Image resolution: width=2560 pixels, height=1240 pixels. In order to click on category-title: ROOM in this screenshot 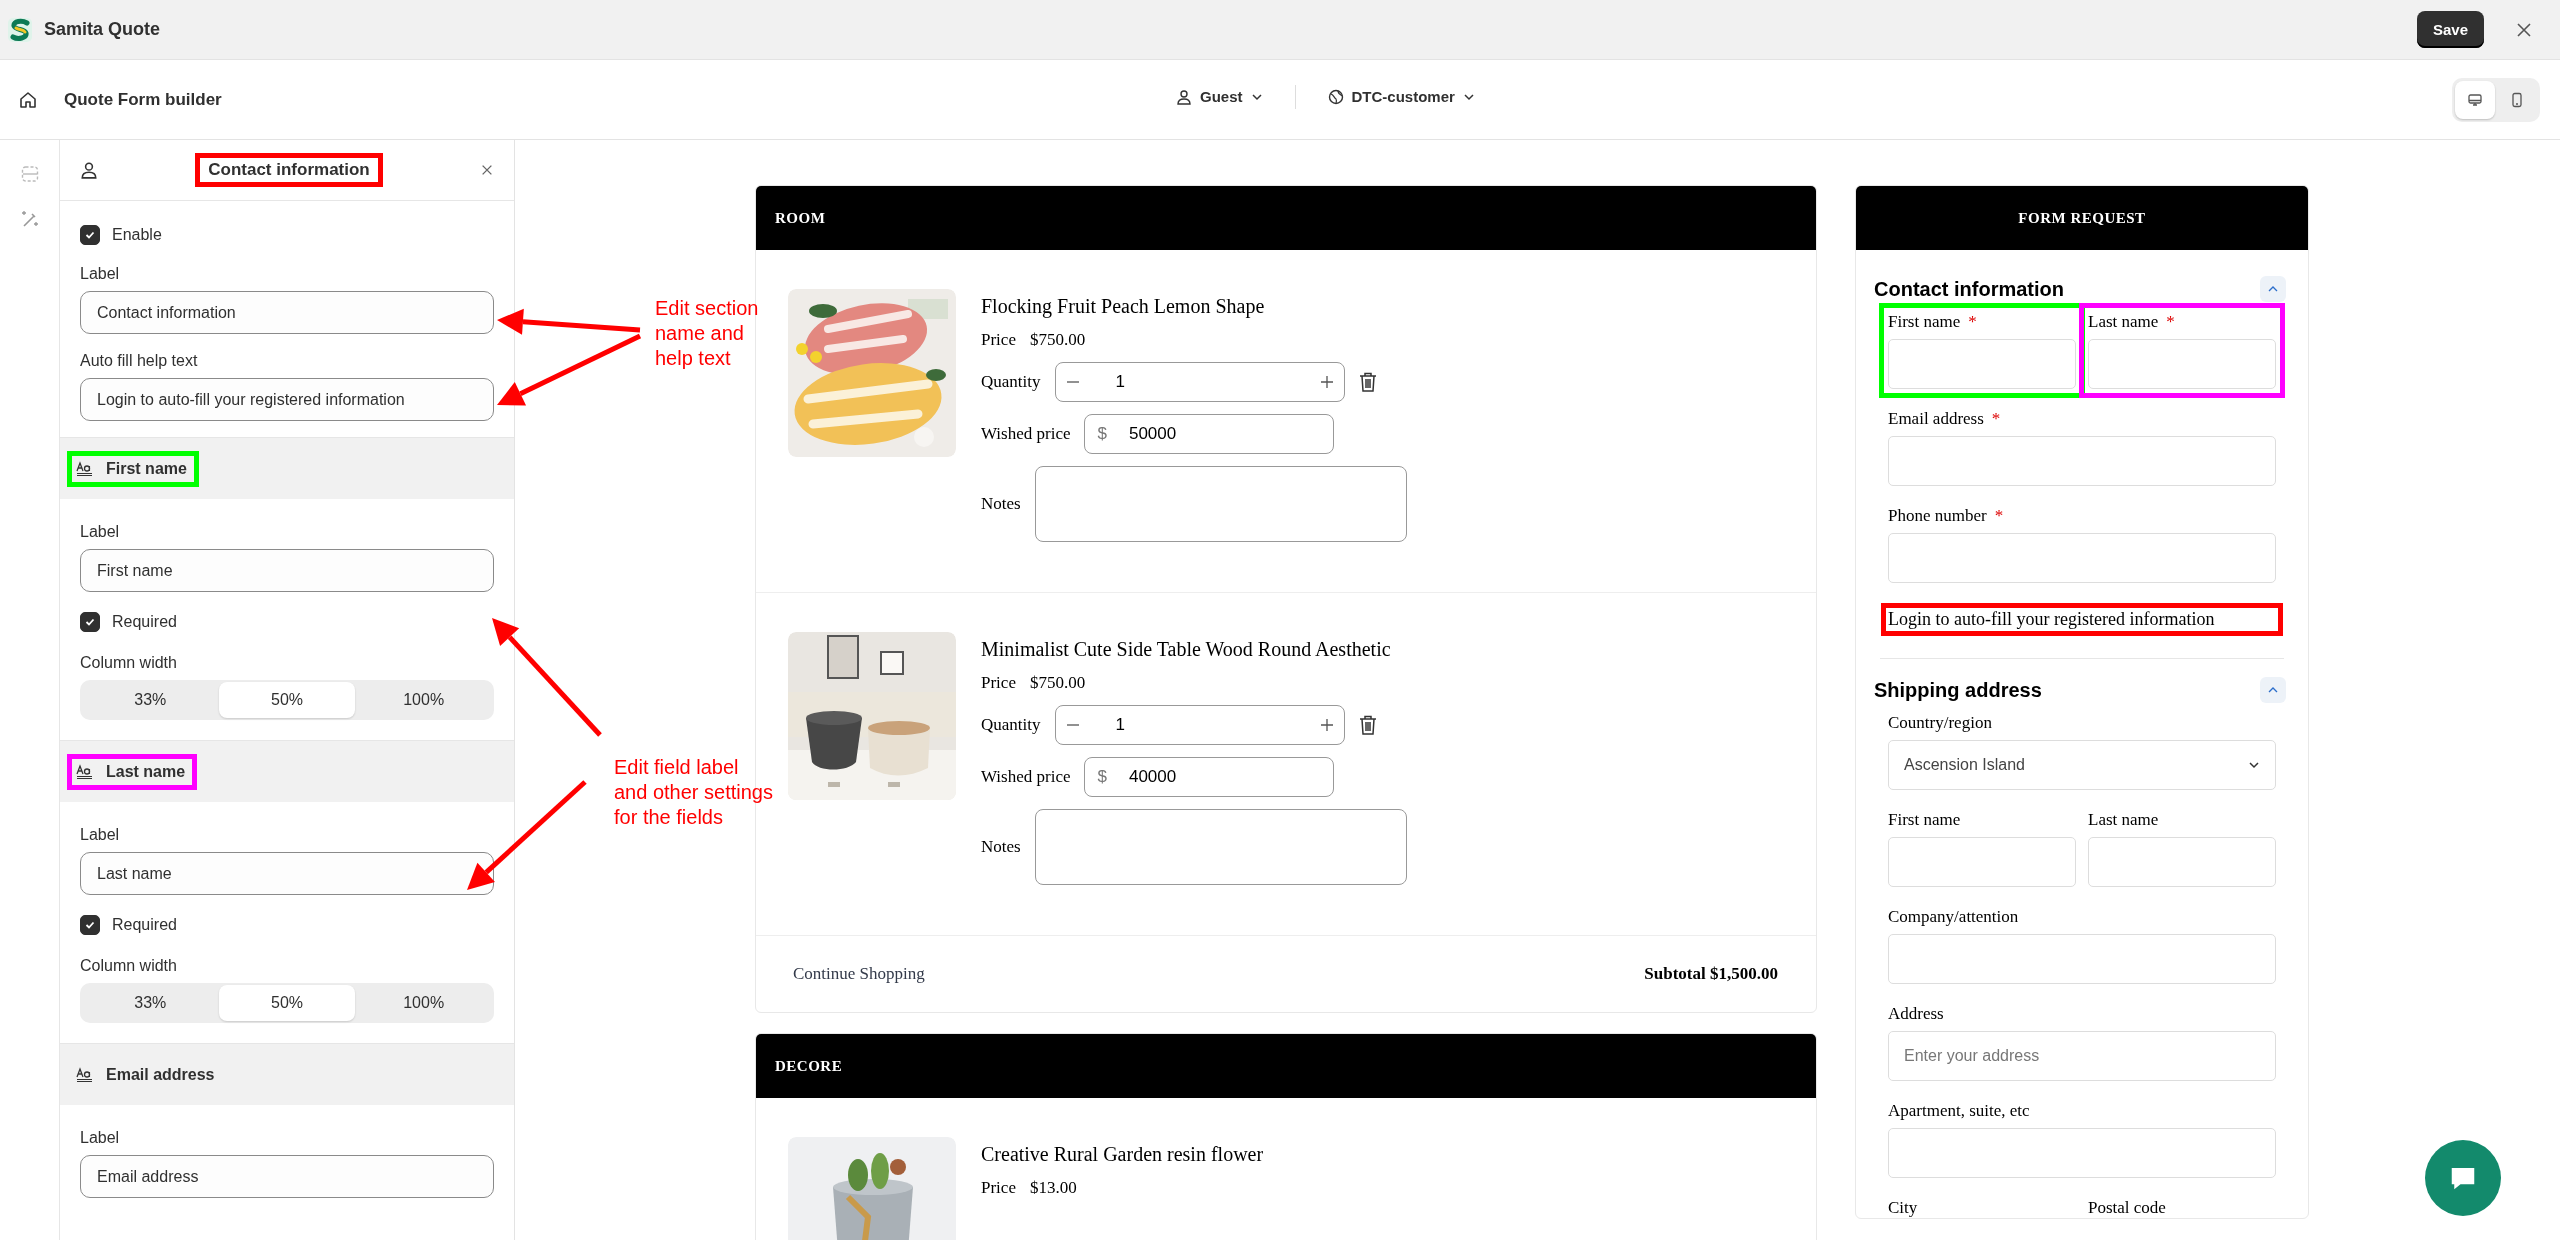, I will do `click(800, 218)`.